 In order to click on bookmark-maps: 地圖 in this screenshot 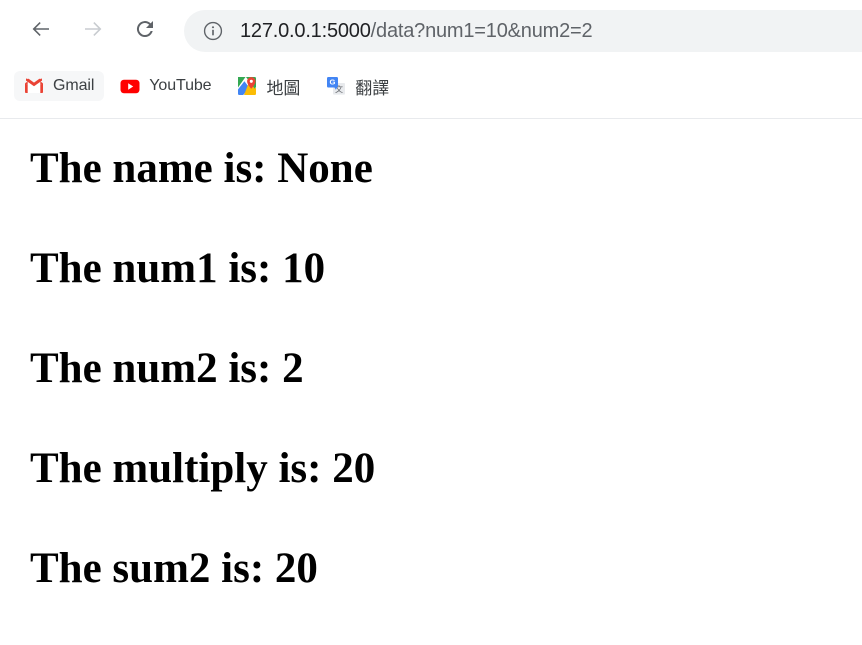, I will do `click(268, 86)`.